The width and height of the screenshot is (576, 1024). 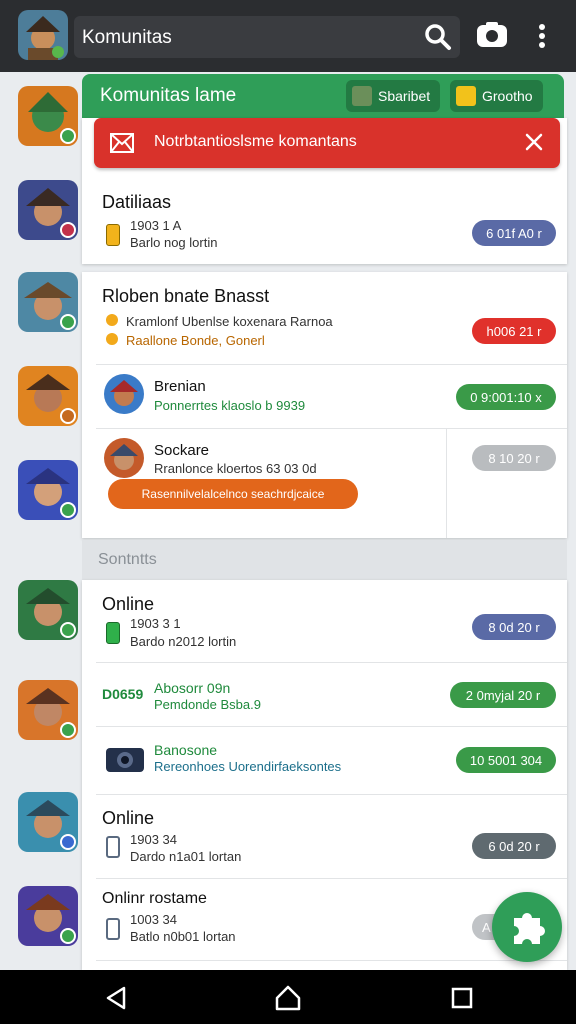 What do you see at coordinates (180, 386) in the screenshot?
I see `item-name: Brenian` at bounding box center [180, 386].